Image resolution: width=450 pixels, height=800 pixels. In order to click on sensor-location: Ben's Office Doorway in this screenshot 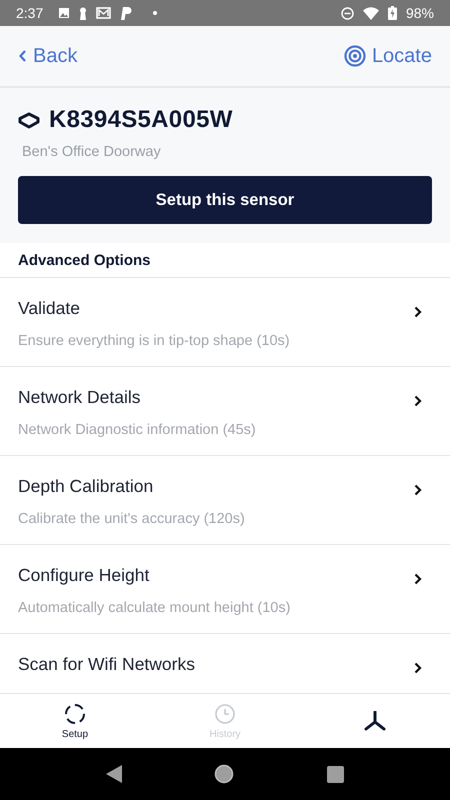, I will do `click(92, 152)`.